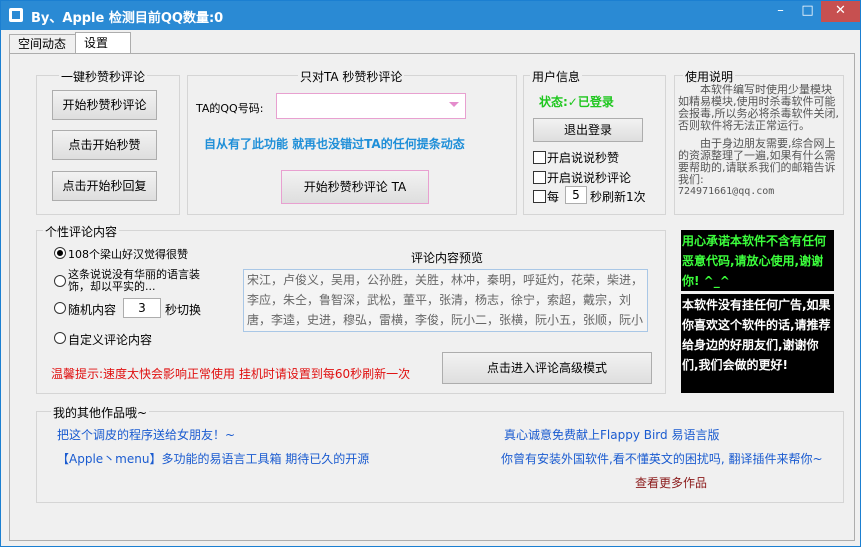 The height and width of the screenshot is (547, 861). Describe the element at coordinates (454, 104) in the screenshot. I see `chevron-down-icon` at that location.